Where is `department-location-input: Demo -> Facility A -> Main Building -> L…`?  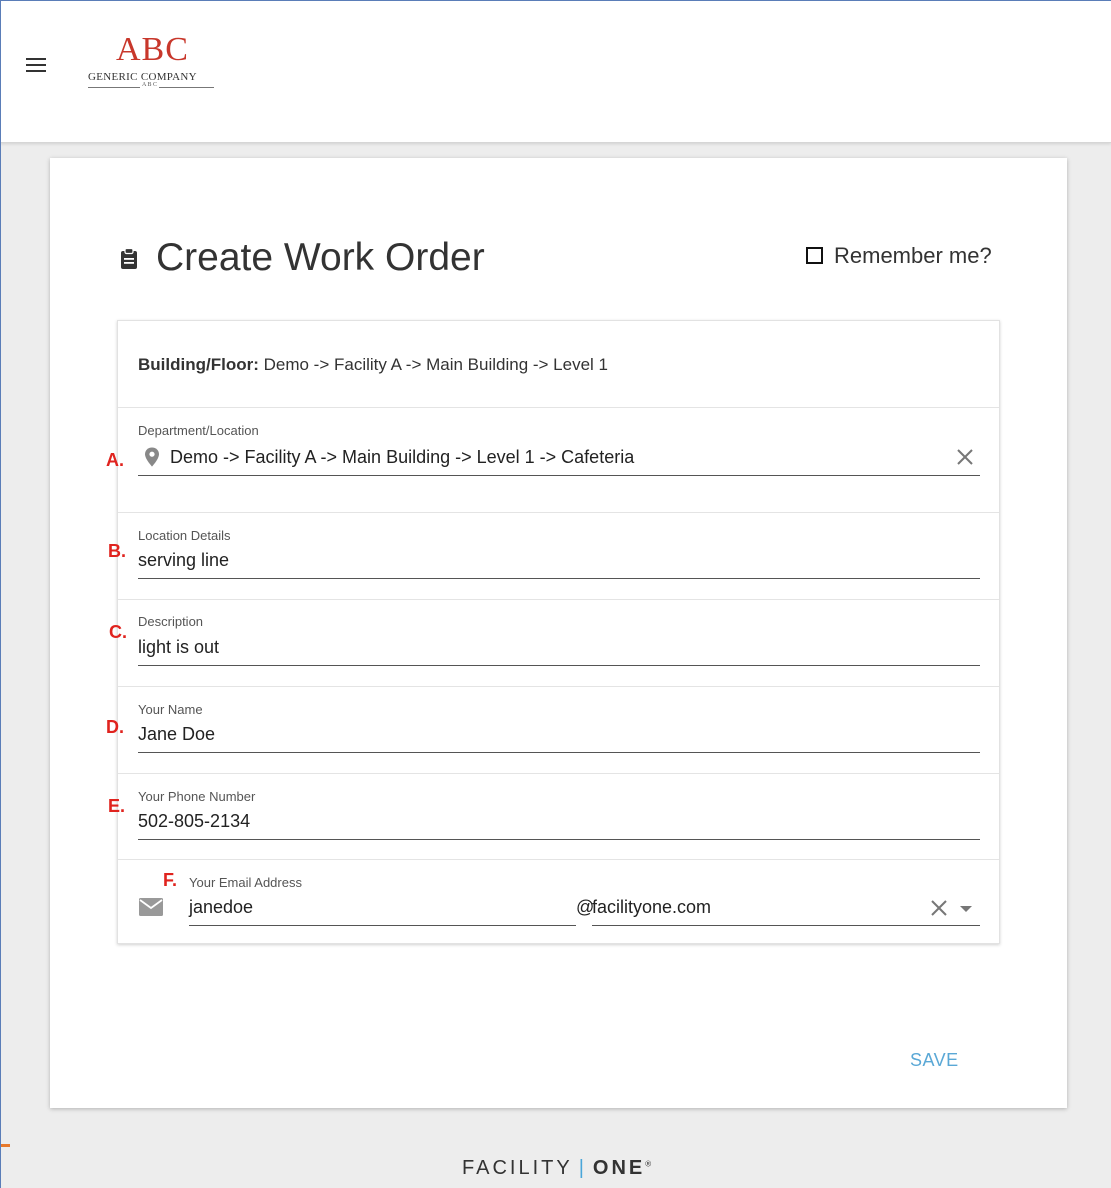 department-location-input: Demo -> Facility A -> Main Building -> L… is located at coordinates (559, 460).